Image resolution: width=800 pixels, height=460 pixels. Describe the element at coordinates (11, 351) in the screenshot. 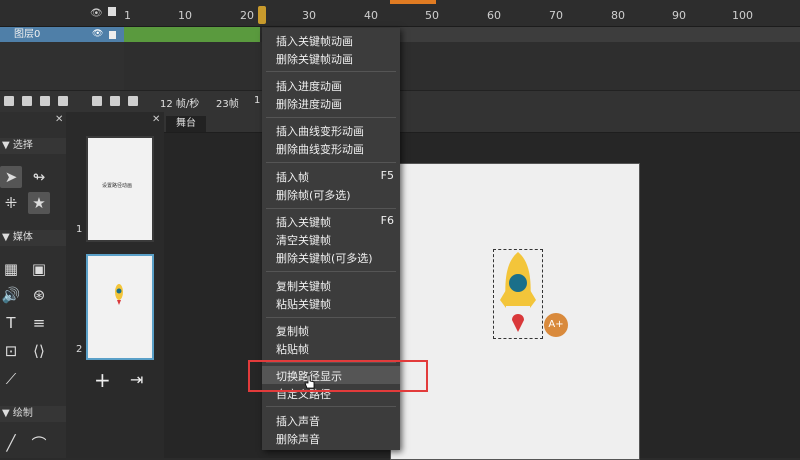

I see `board-icon: ⊡` at that location.